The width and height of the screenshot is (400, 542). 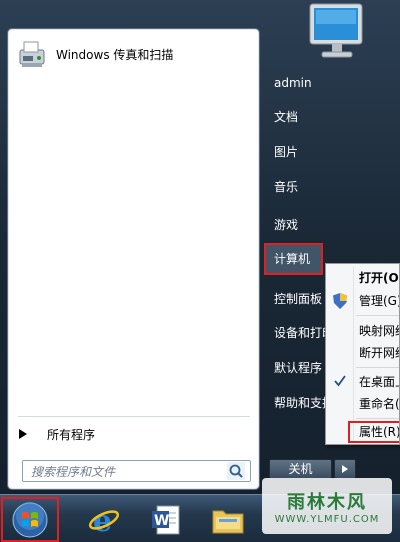 I want to click on chevron-right-icon, so click(x=345, y=469).